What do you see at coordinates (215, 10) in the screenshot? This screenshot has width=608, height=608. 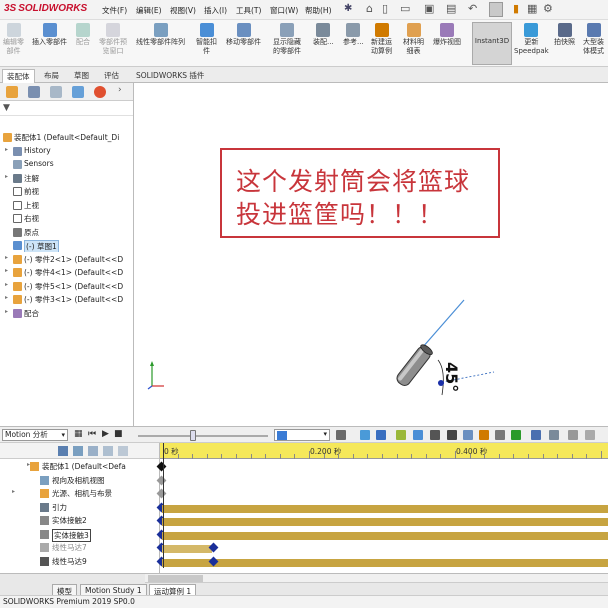 I see `menu-insert: 插入(I)` at bounding box center [215, 10].